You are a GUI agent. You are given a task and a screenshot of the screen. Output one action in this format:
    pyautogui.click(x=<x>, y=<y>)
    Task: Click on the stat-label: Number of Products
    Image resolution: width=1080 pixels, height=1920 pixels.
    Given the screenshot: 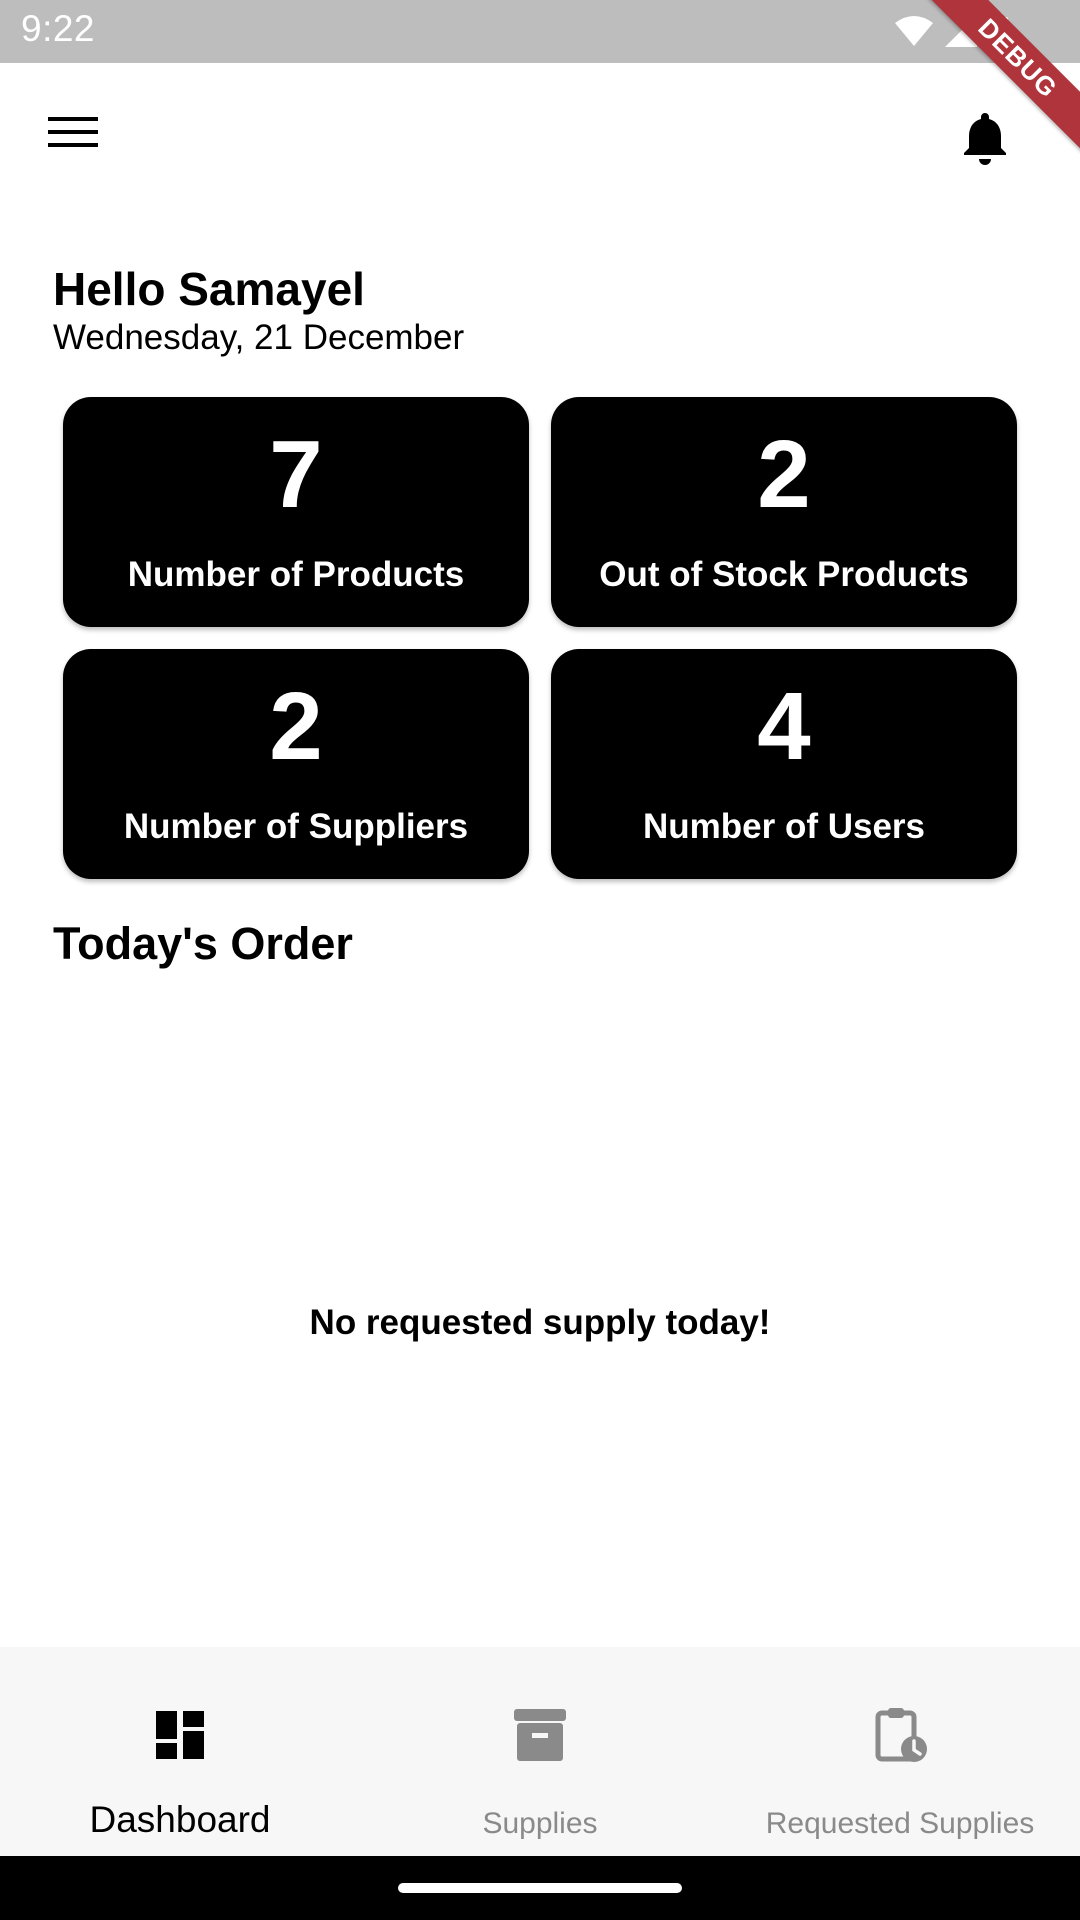 What is the action you would take?
    pyautogui.click(x=296, y=574)
    